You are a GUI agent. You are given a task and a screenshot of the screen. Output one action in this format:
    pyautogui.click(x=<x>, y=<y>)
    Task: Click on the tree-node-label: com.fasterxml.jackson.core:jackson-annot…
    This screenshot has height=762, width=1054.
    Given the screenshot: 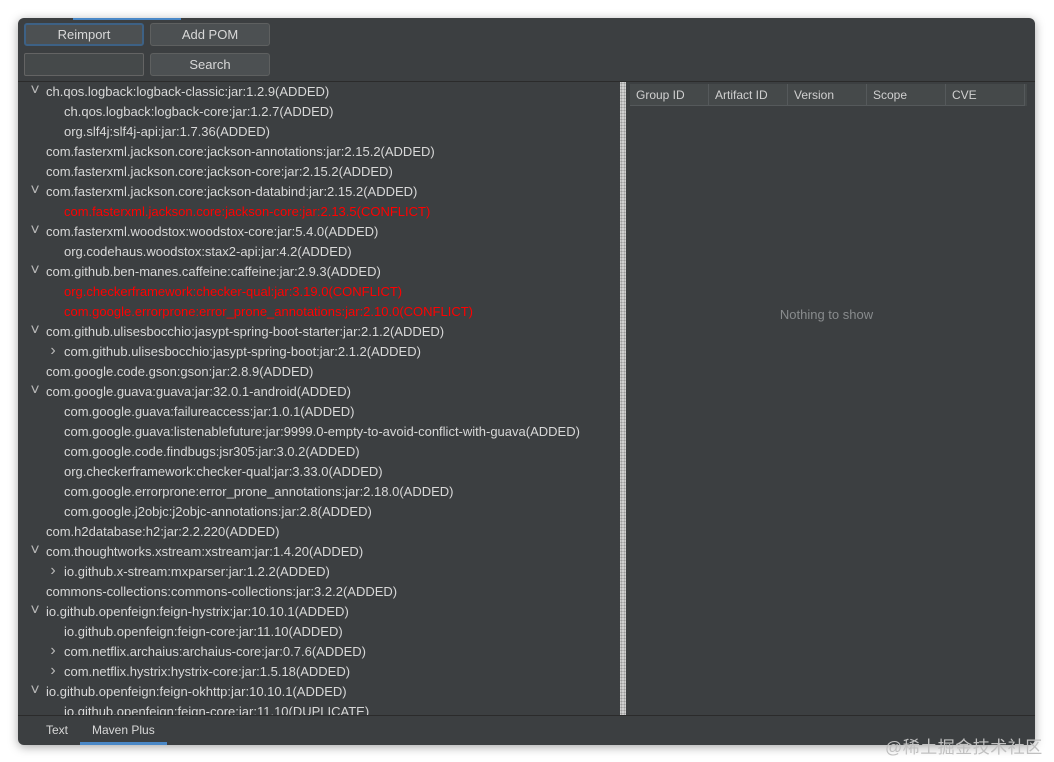 What is the action you would take?
    pyautogui.click(x=240, y=151)
    